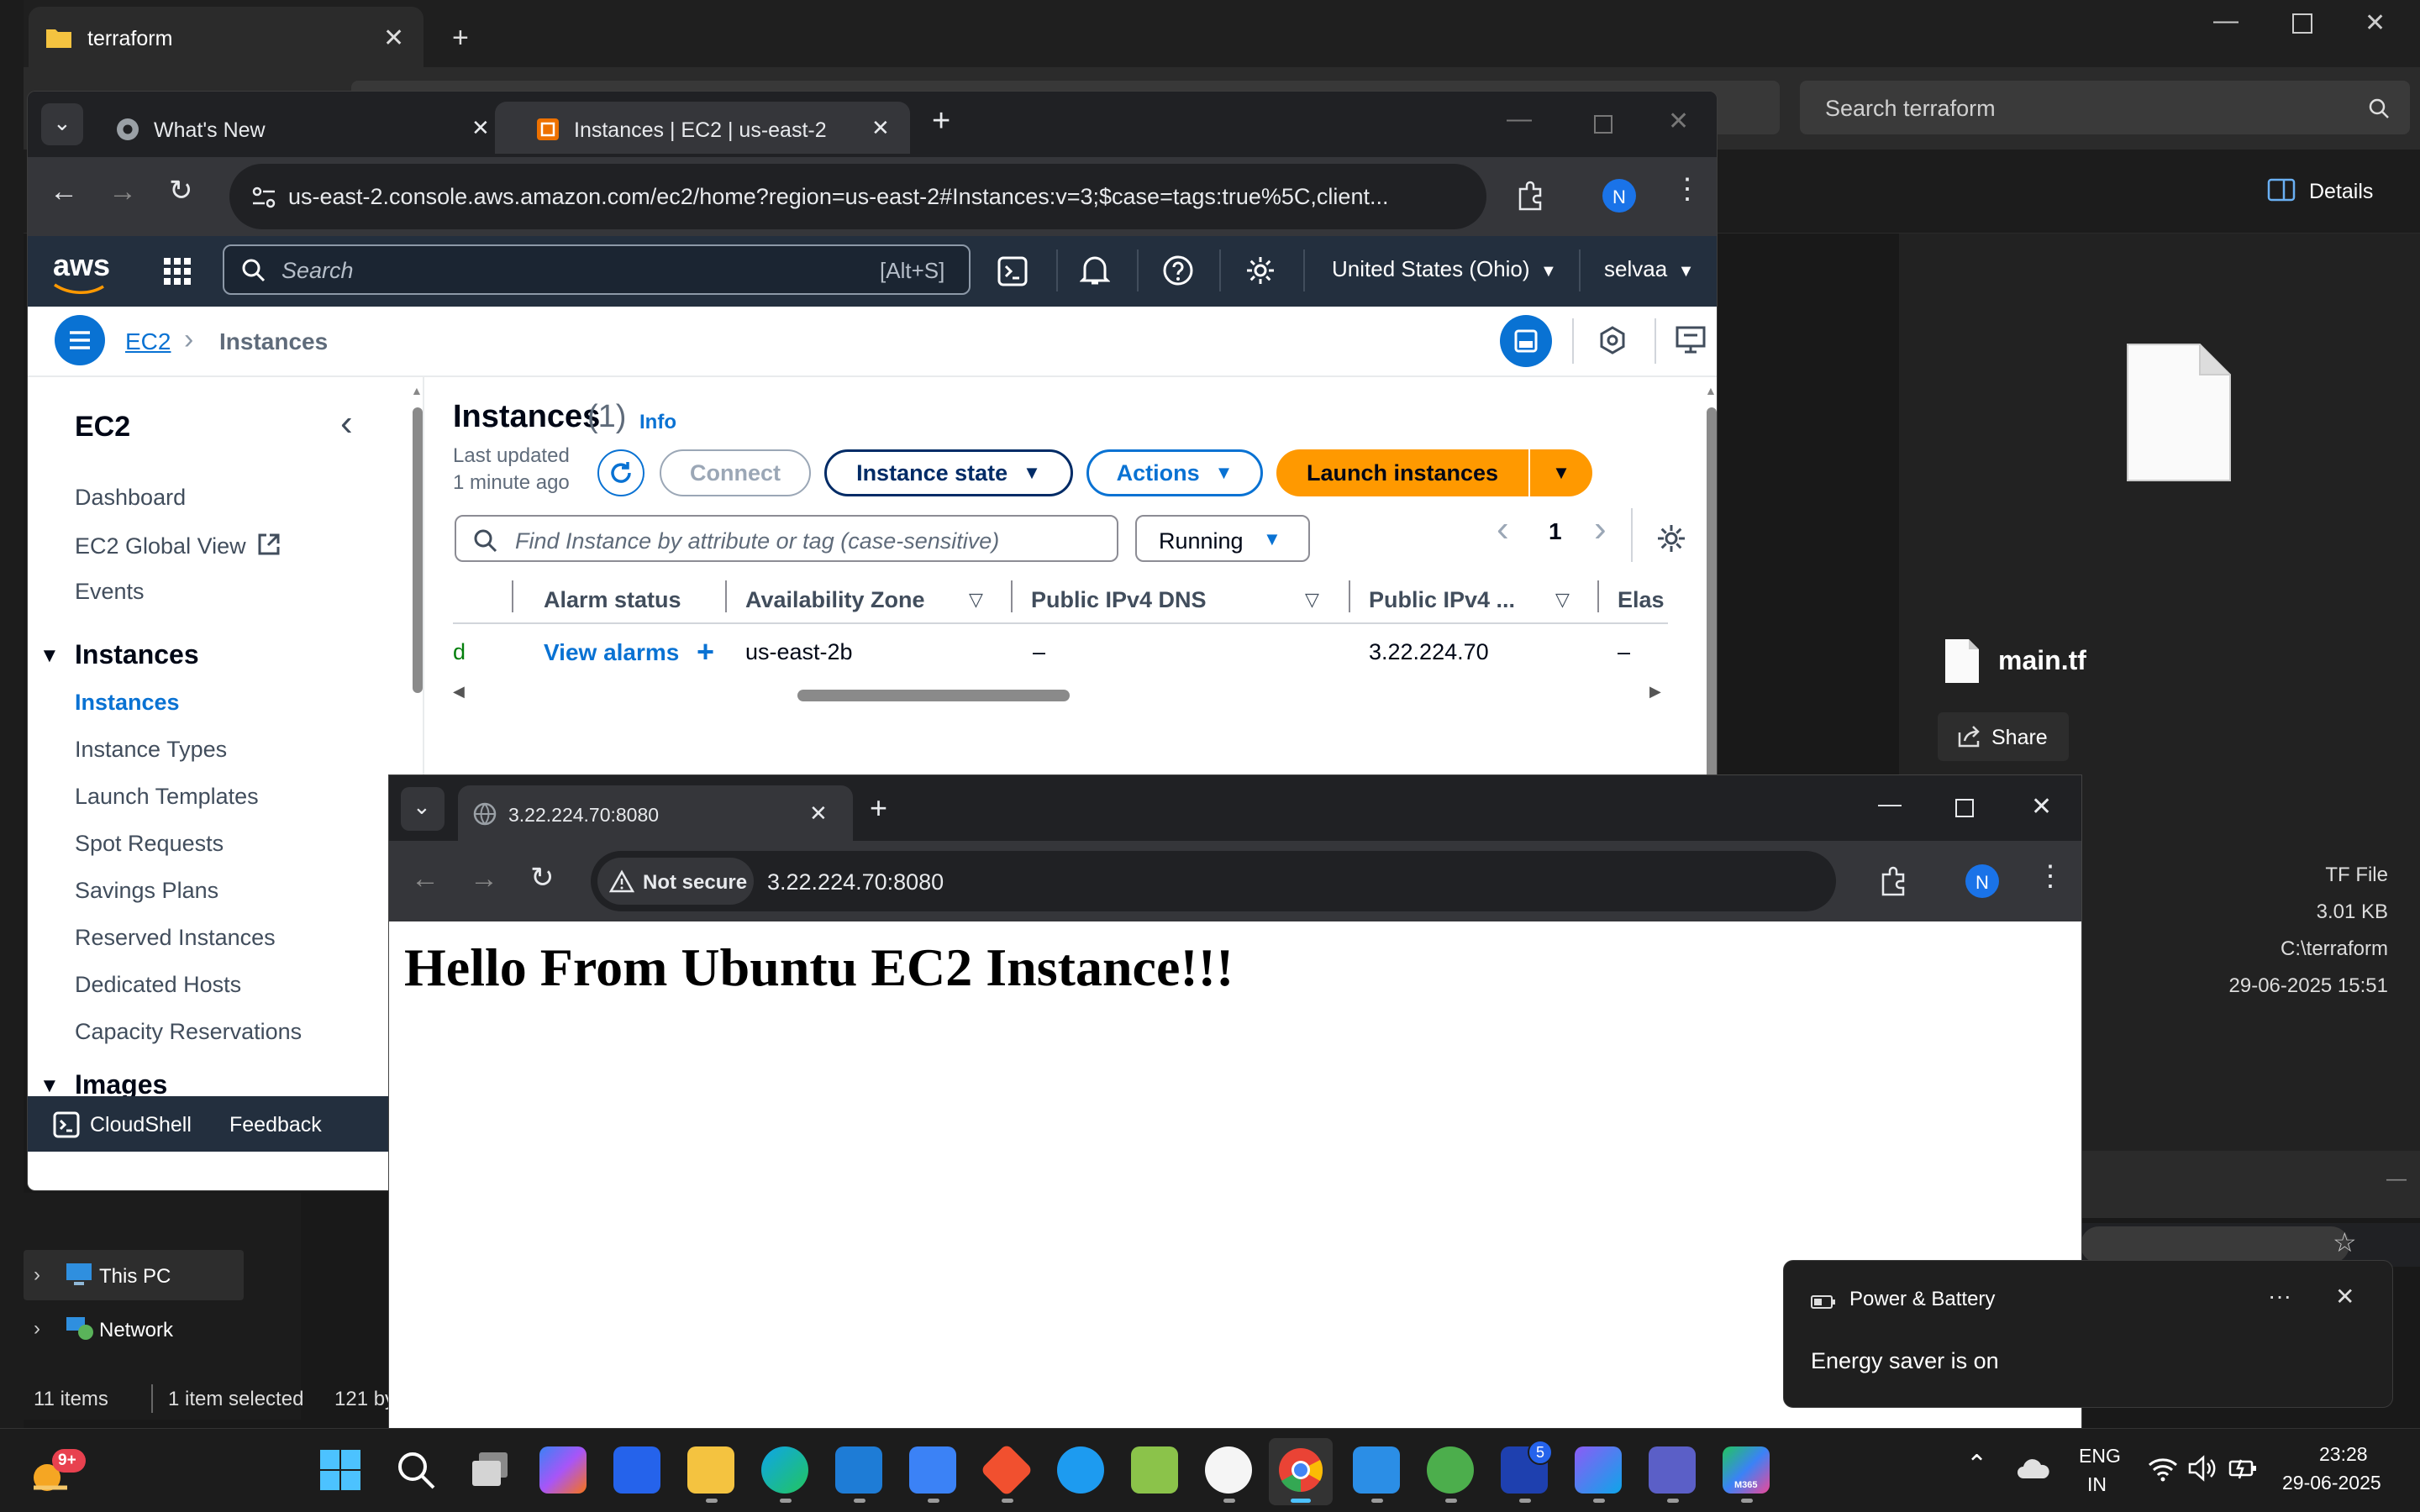 This screenshot has width=2420, height=1512. I want to click on wifi-icon, so click(2163, 1469).